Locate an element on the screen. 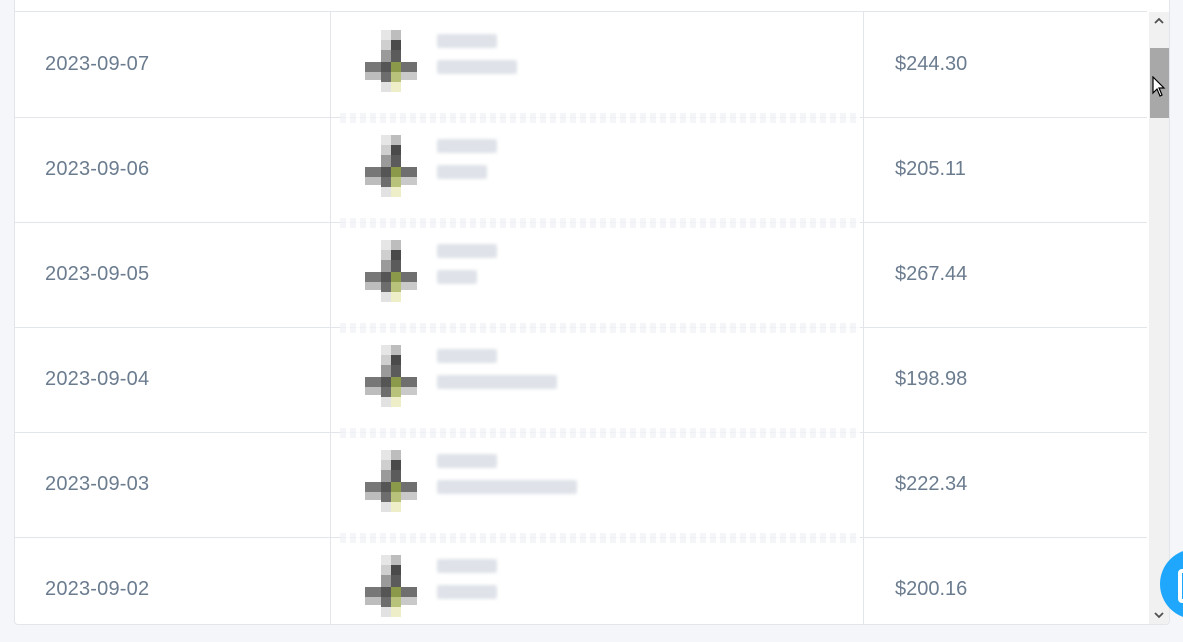 This screenshot has width=1183, height=642. order-amount: $222.34 is located at coordinates (931, 484).